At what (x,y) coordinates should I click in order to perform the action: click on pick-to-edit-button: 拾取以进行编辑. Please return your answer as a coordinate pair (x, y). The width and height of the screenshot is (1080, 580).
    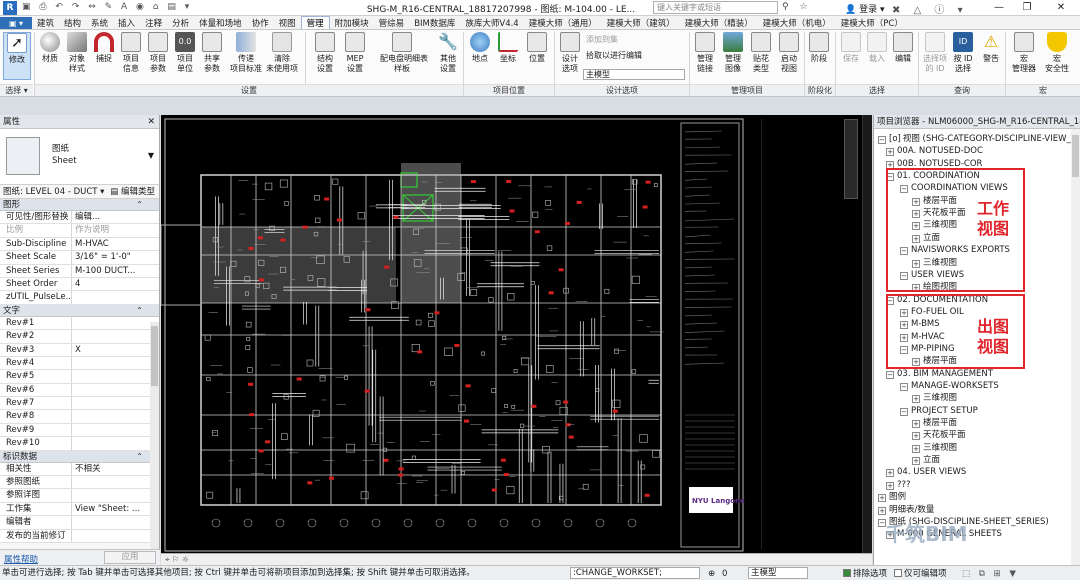
    Looking at the image, I should click on (614, 56).